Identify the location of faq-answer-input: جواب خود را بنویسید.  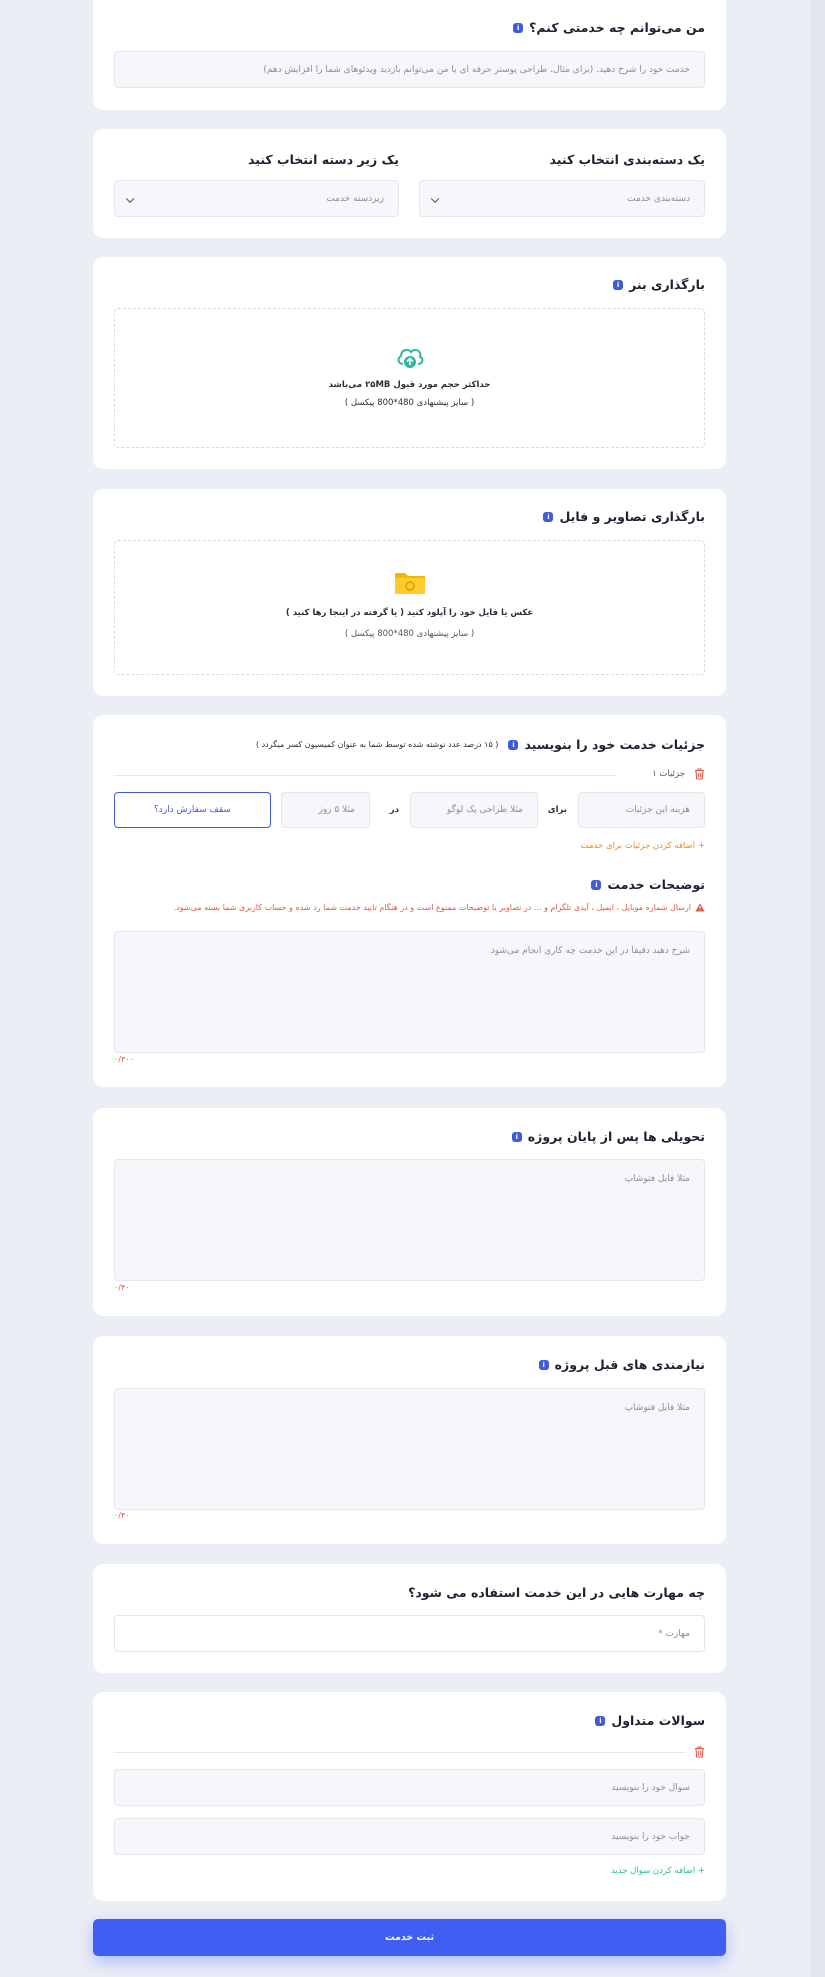
(409, 1836).